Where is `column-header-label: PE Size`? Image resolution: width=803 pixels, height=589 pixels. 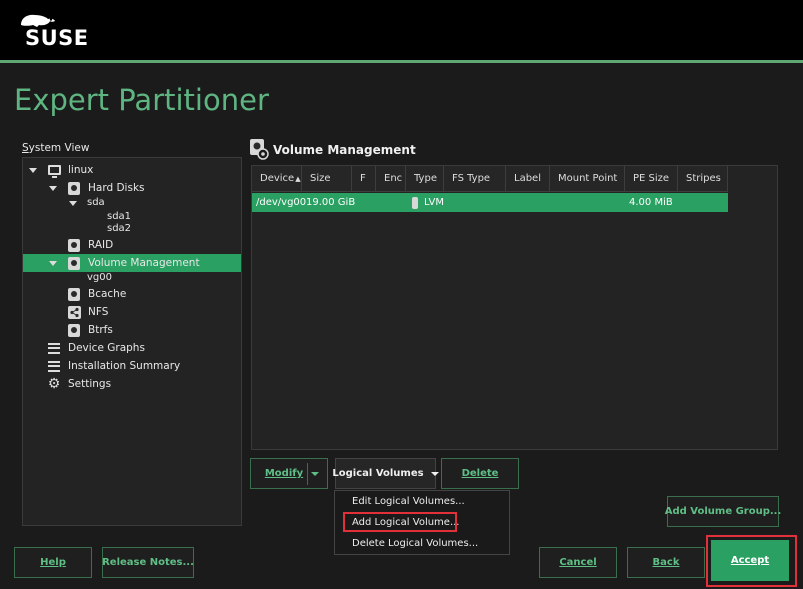
column-header-label: PE Size is located at coordinates (651, 178).